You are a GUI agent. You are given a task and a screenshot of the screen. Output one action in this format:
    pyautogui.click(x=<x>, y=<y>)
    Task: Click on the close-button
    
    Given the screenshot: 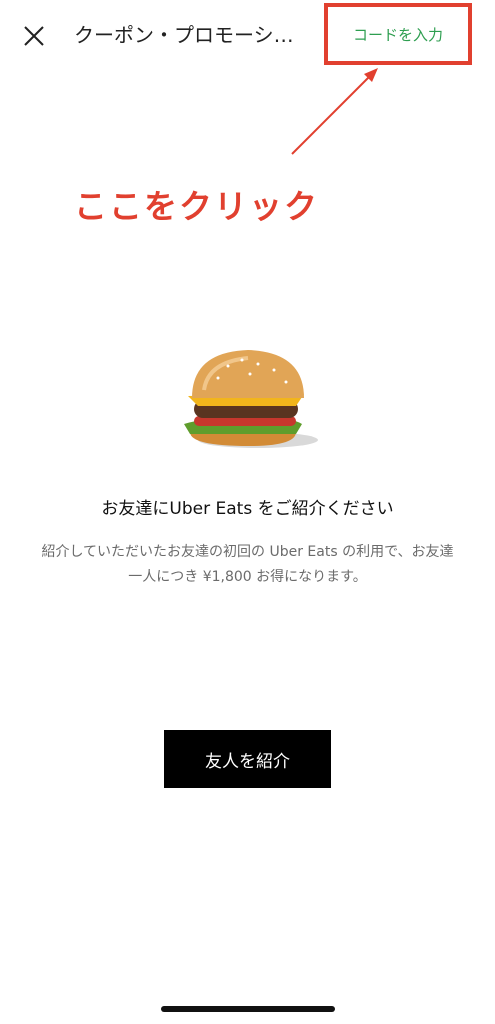 What is the action you would take?
    pyautogui.click(x=34, y=36)
    